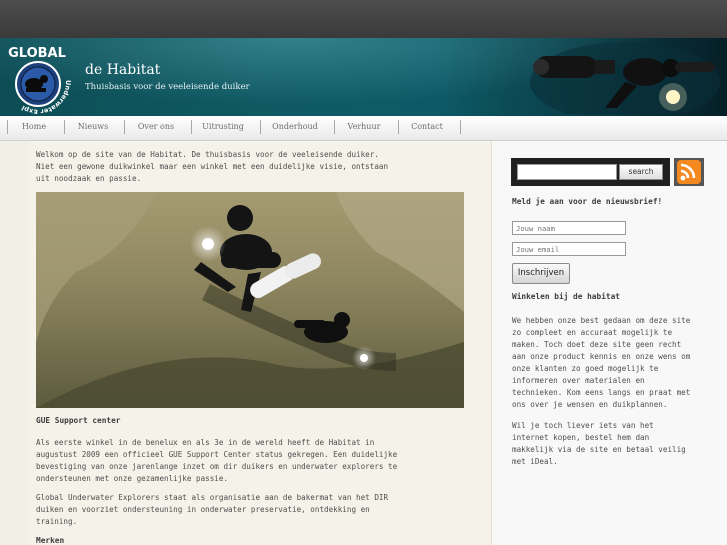 The width and height of the screenshot is (727, 545). What do you see at coordinates (578, 380) in the screenshot?
I see `shop-text-line-6: informeren over materialen en` at bounding box center [578, 380].